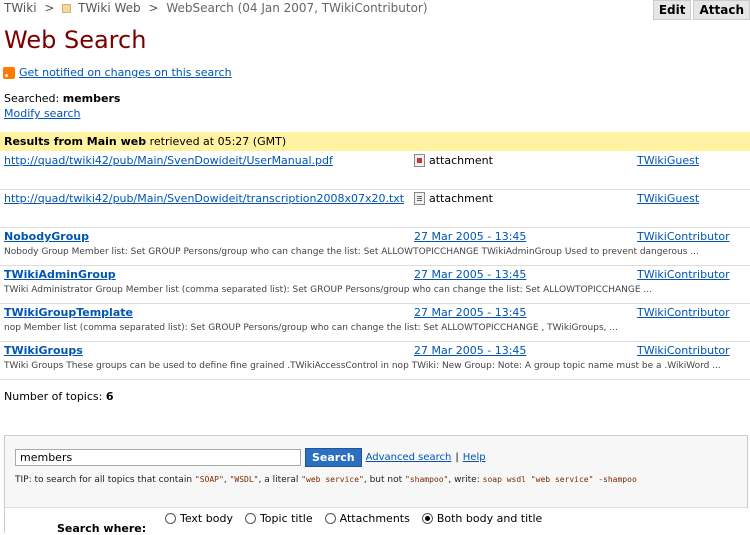 This screenshot has width=750, height=535. Describe the element at coordinates (286, 518) in the screenshot. I see `radio-label: Topic title` at that location.